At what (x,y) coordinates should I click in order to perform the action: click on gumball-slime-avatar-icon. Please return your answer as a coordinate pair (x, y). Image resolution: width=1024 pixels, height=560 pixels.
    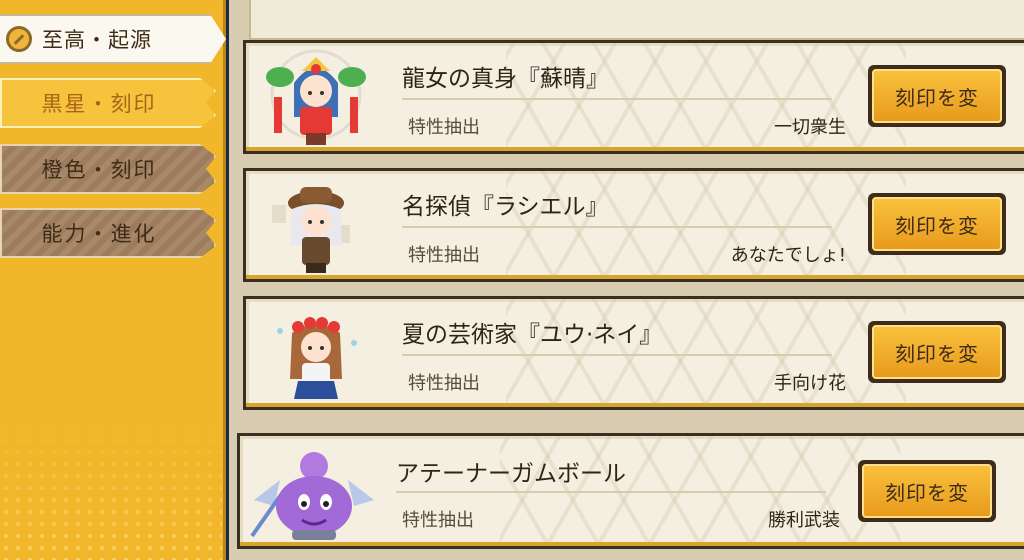
    Looking at the image, I should click on (314, 492).